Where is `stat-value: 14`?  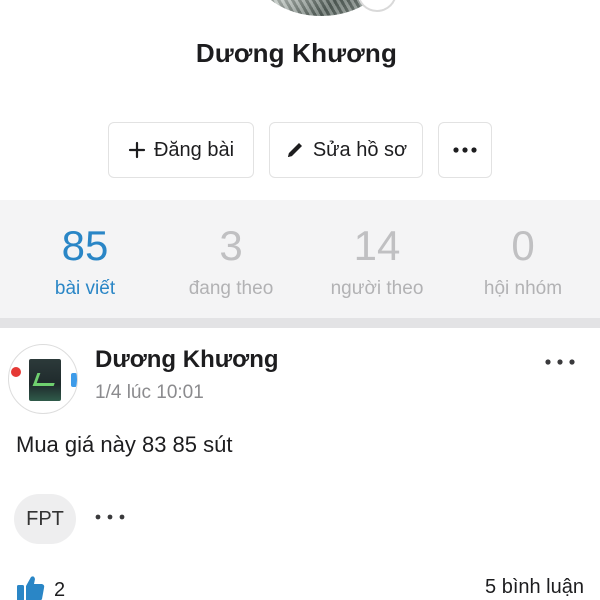 stat-value: 14 is located at coordinates (377, 245).